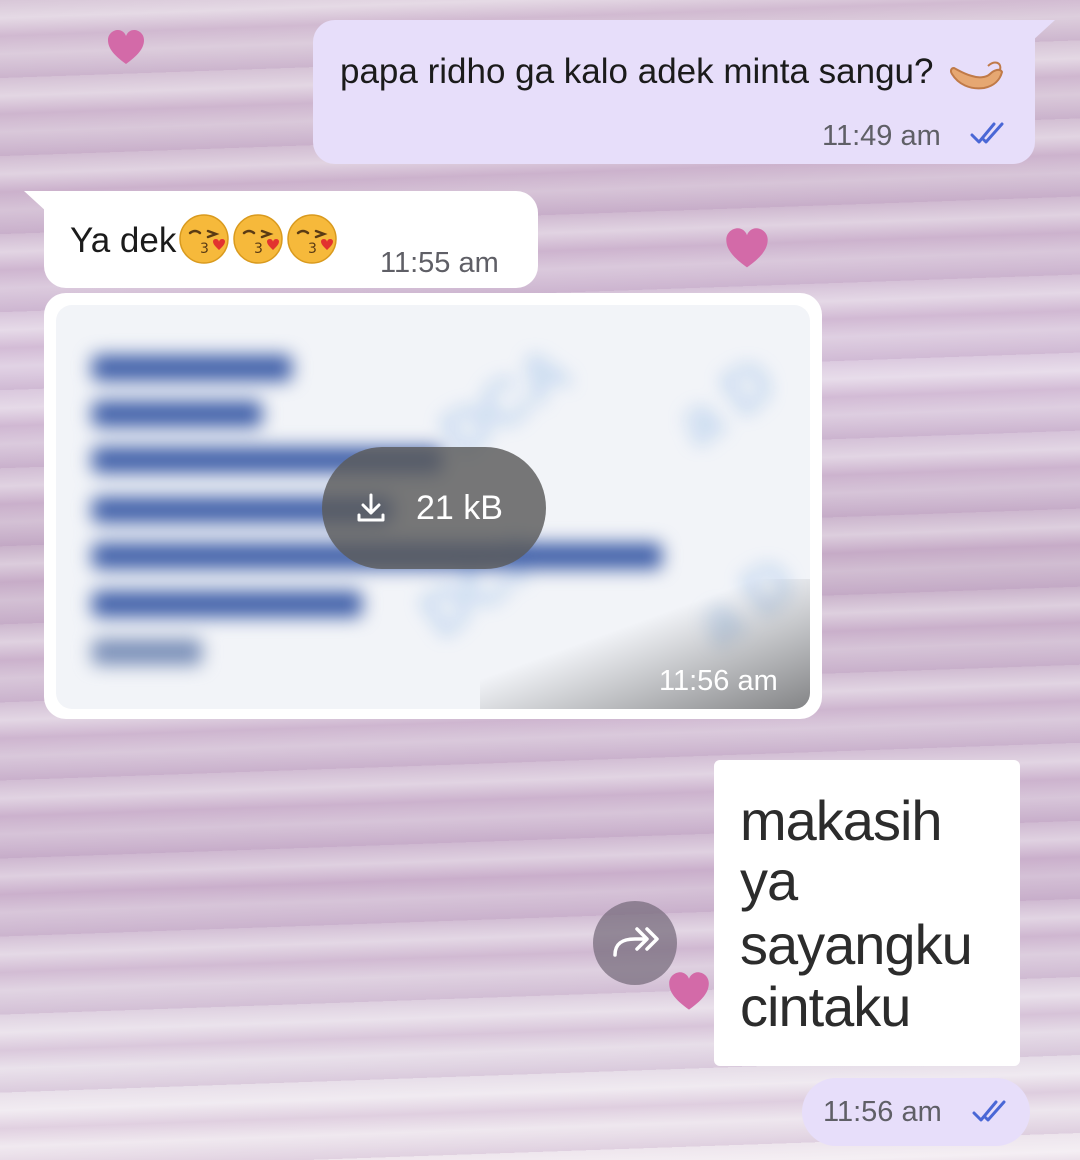 Image resolution: width=1080 pixels, height=1160 pixels. I want to click on incoming-message-bubble: Ya dek 3 3 3 11:55 am, so click(281, 239).